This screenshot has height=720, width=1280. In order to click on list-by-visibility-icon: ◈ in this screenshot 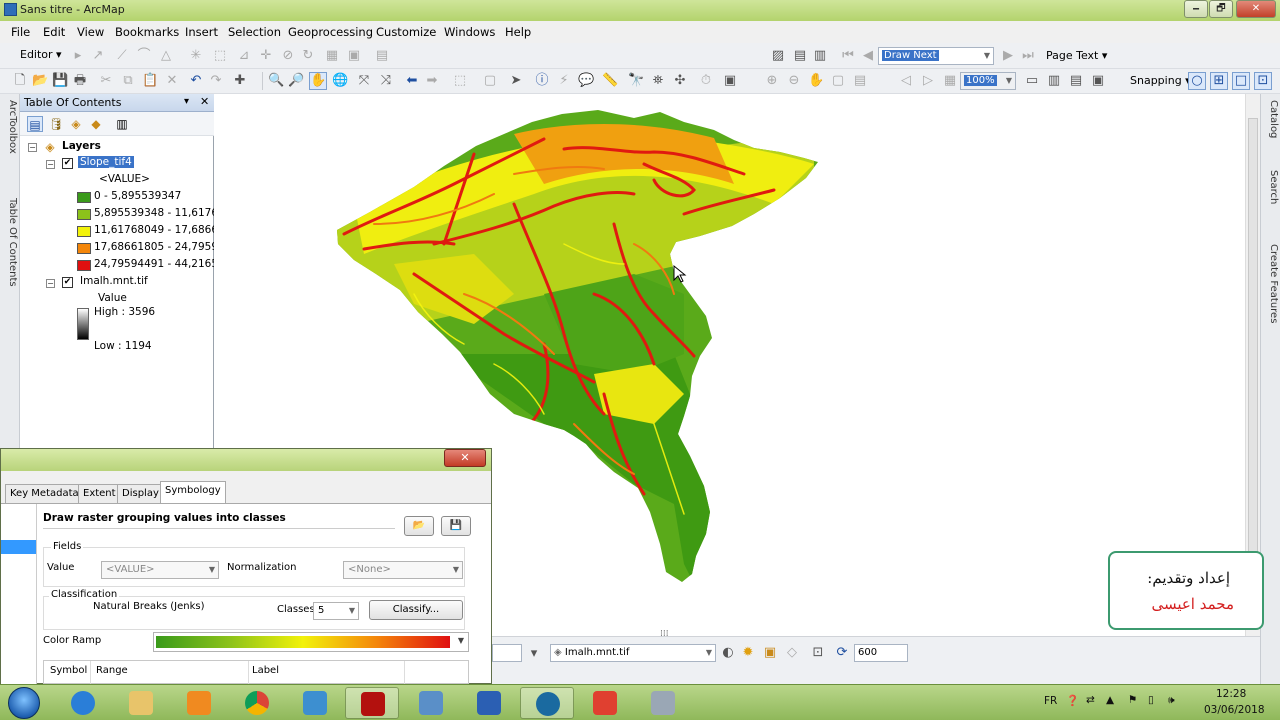, I will do `click(76, 124)`.